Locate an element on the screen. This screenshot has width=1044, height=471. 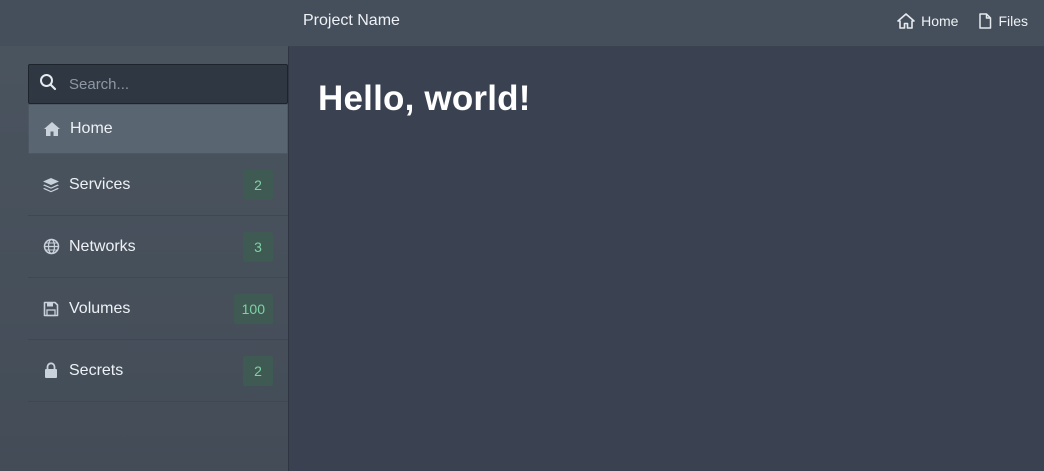
sidebar-item-label: Volumes is located at coordinates (100, 308).